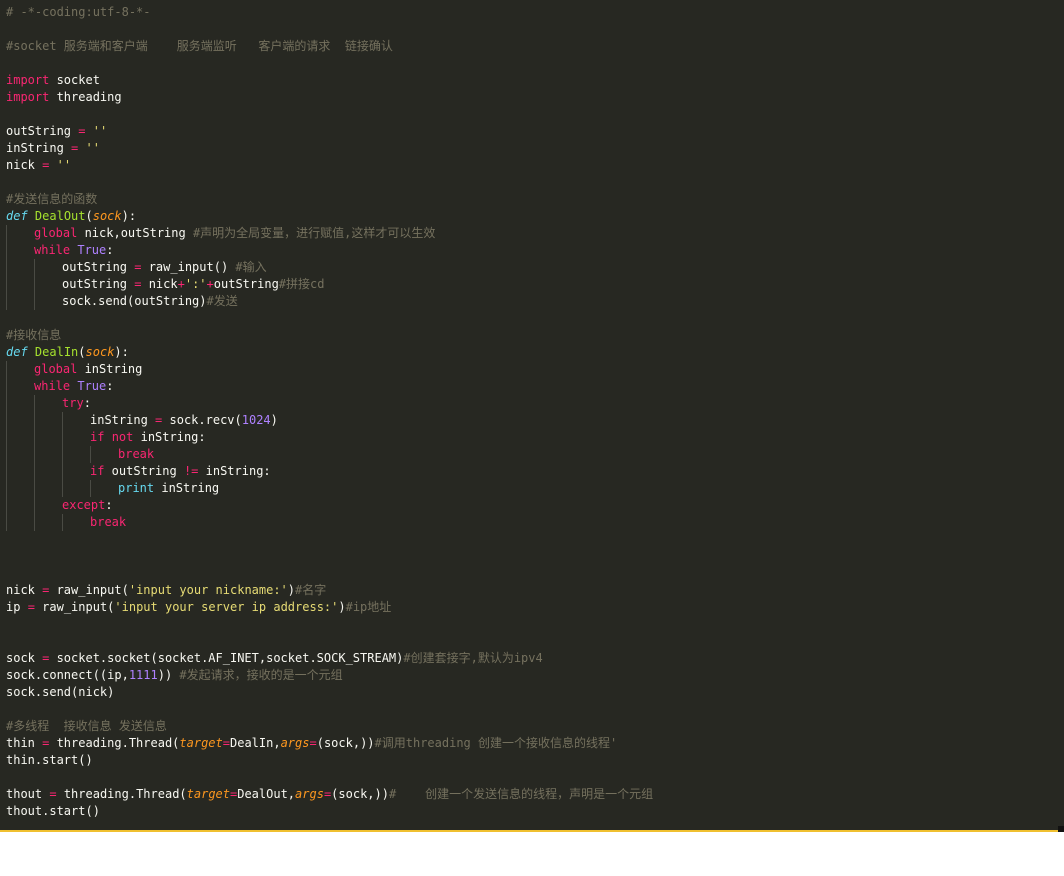 The image size is (1064, 876). I want to click on code-token-plain: threading, so click(85, 97).